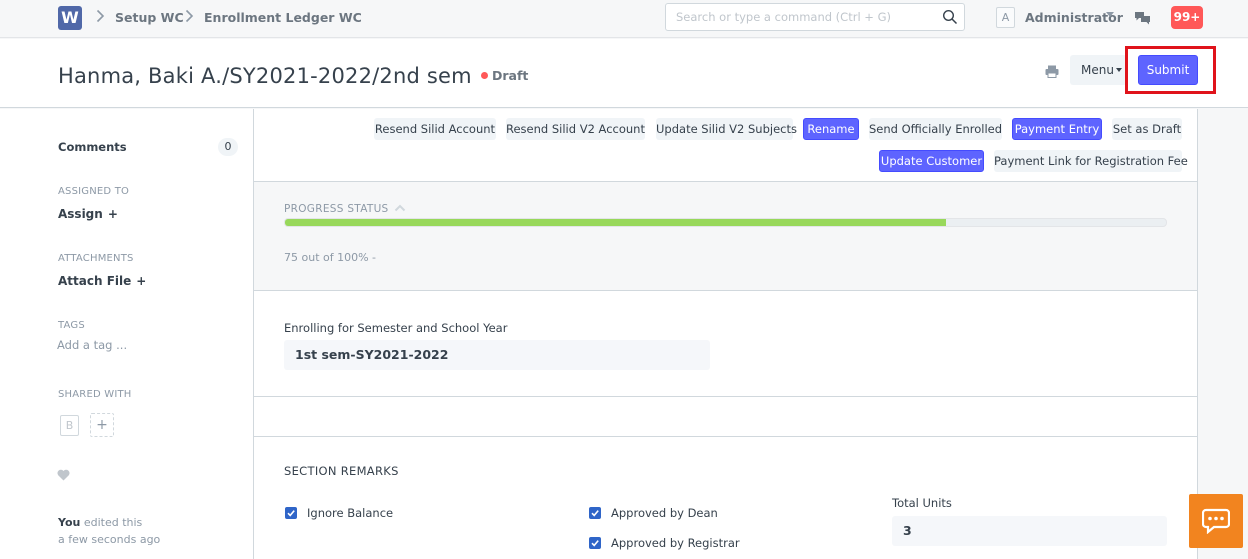 The height and width of the screenshot is (559, 1248). What do you see at coordinates (80, 214) in the screenshot?
I see `assign-label: Assign` at bounding box center [80, 214].